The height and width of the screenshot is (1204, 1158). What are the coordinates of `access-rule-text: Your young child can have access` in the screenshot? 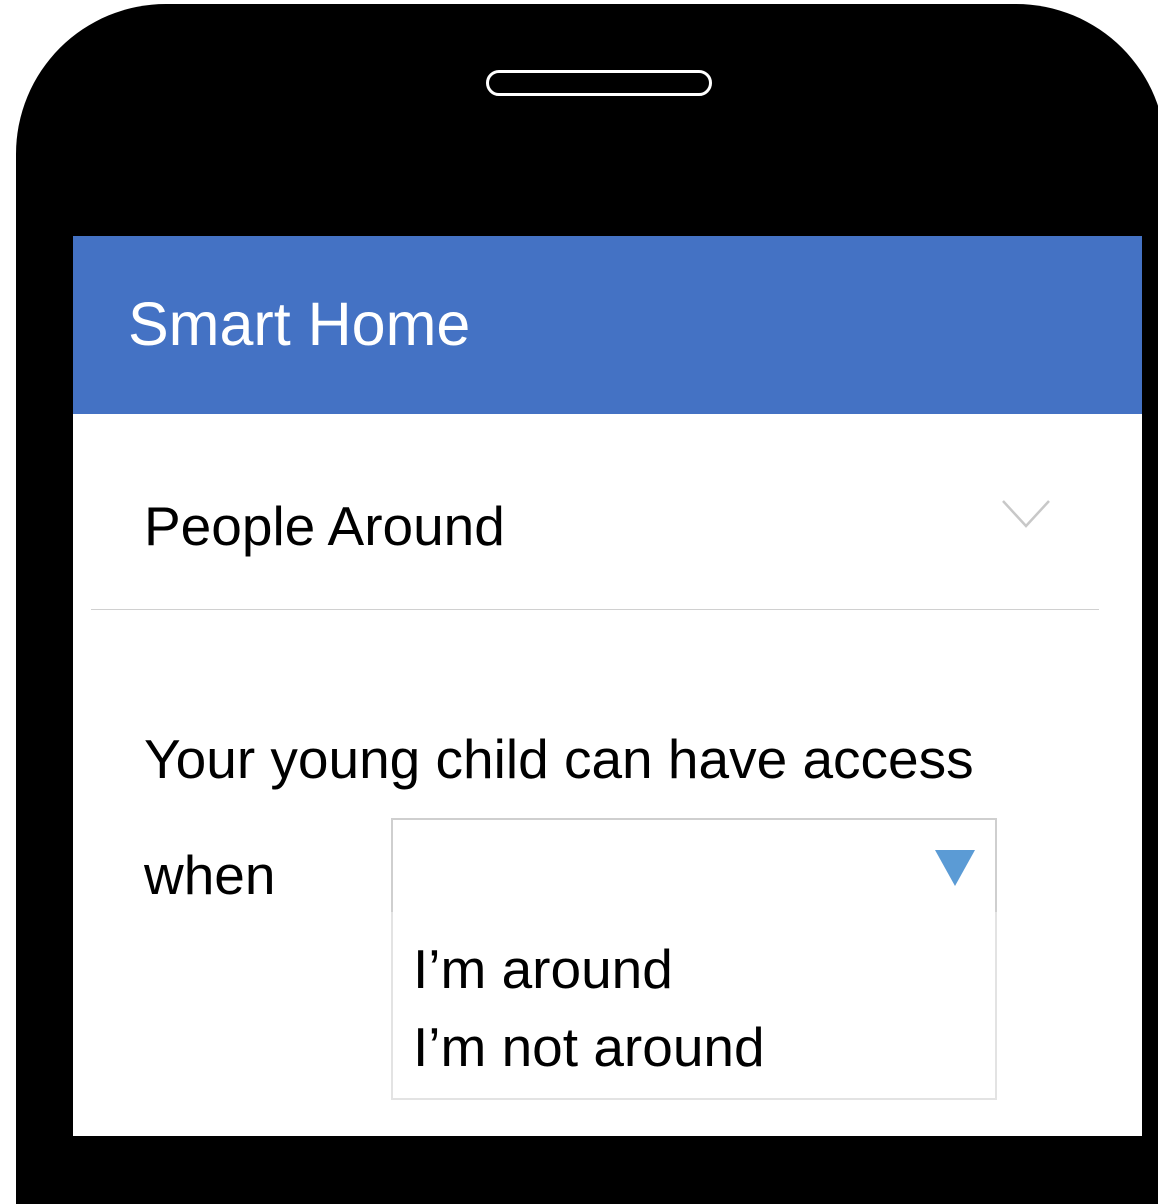 It's located at (559, 759).